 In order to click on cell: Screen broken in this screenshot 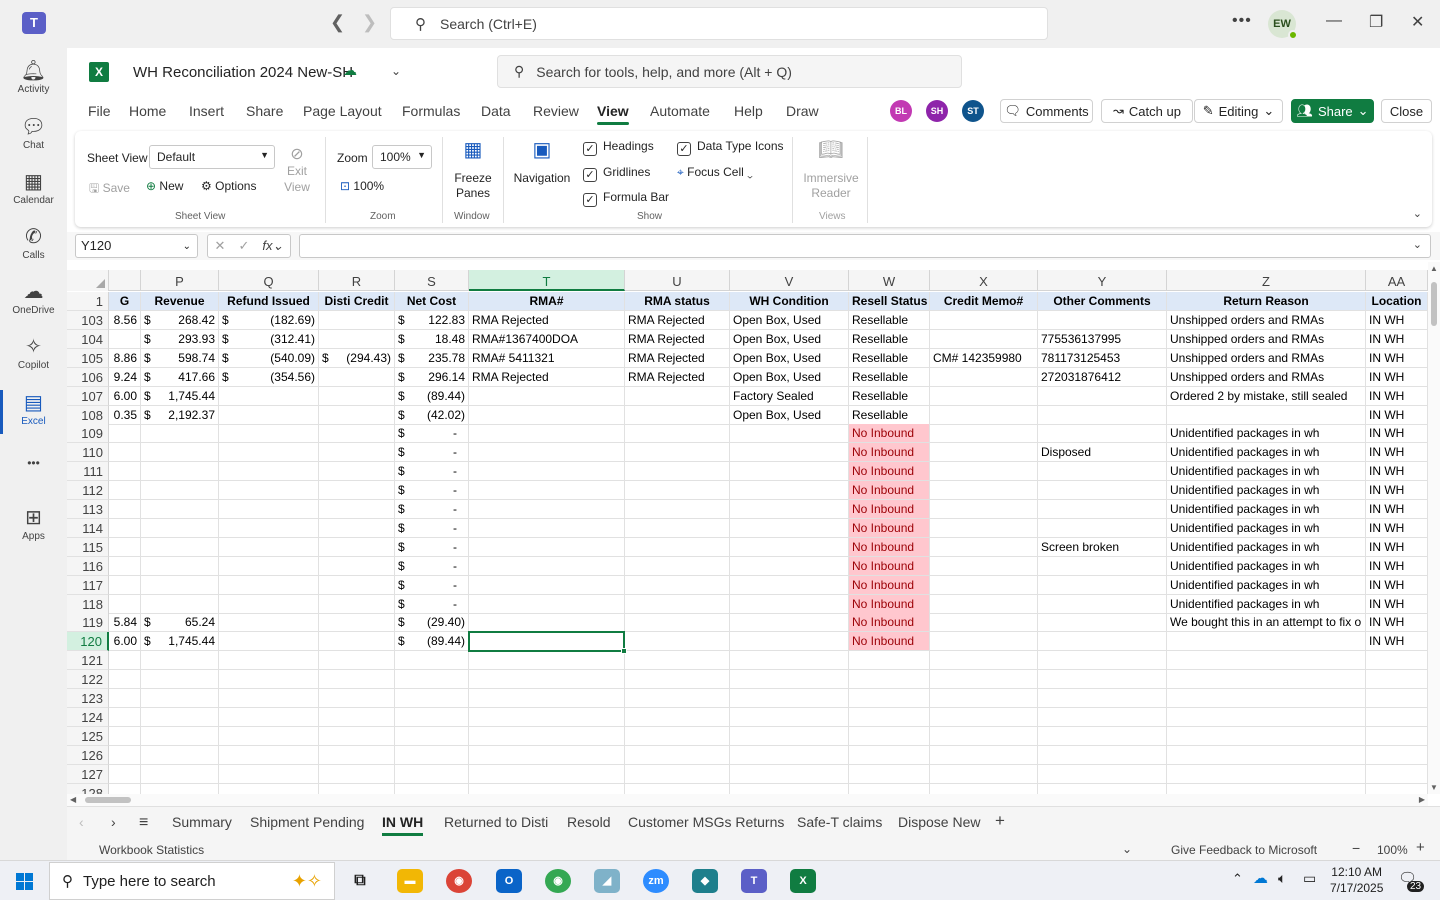, I will do `click(1102, 547)`.